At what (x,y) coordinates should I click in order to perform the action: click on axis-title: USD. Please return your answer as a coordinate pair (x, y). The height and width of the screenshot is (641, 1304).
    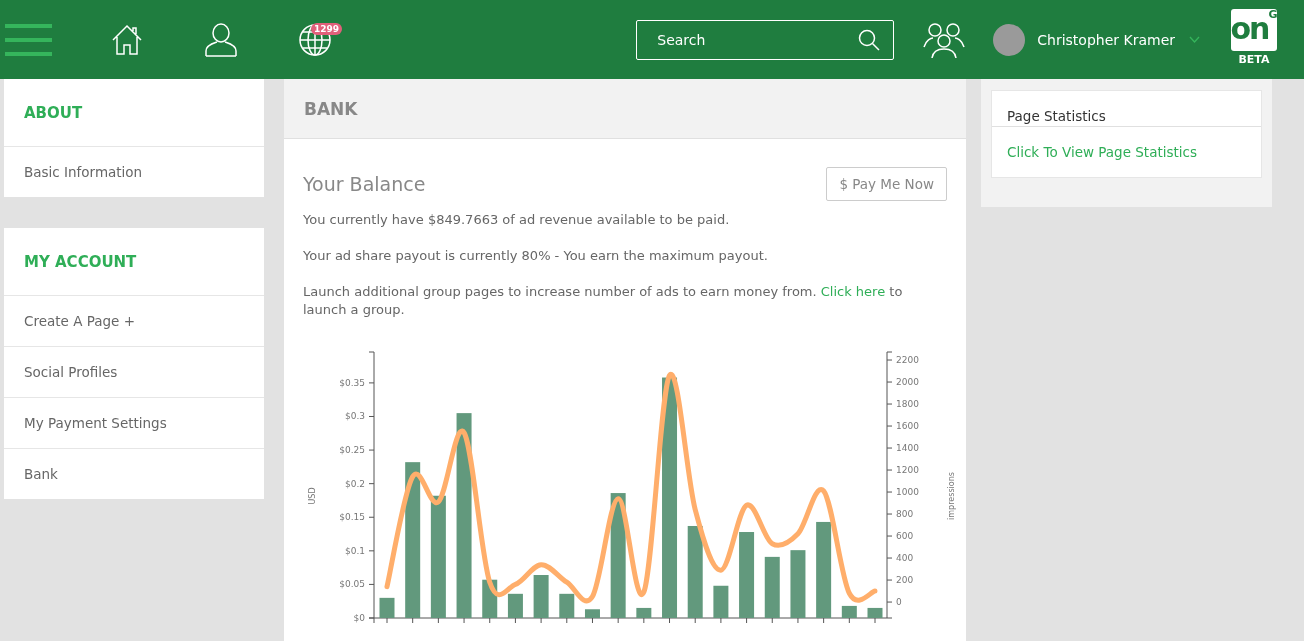
    Looking at the image, I should click on (312, 496).